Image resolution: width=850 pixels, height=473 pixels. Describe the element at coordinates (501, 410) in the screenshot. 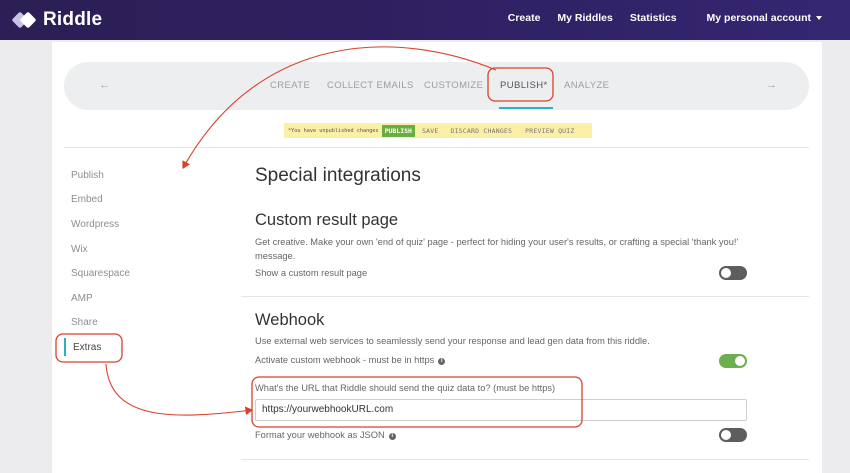

I see `webhook-url-input: https://yourwebhookURL.com` at that location.